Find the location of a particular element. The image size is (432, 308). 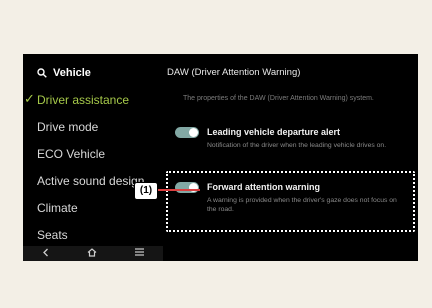

callout-line is located at coordinates (178, 190).